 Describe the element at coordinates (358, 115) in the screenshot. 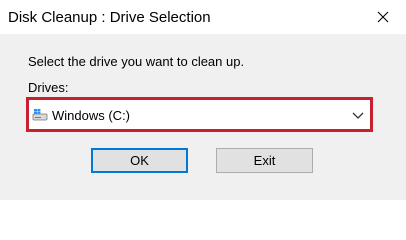

I see `chevron-down-icon` at that location.